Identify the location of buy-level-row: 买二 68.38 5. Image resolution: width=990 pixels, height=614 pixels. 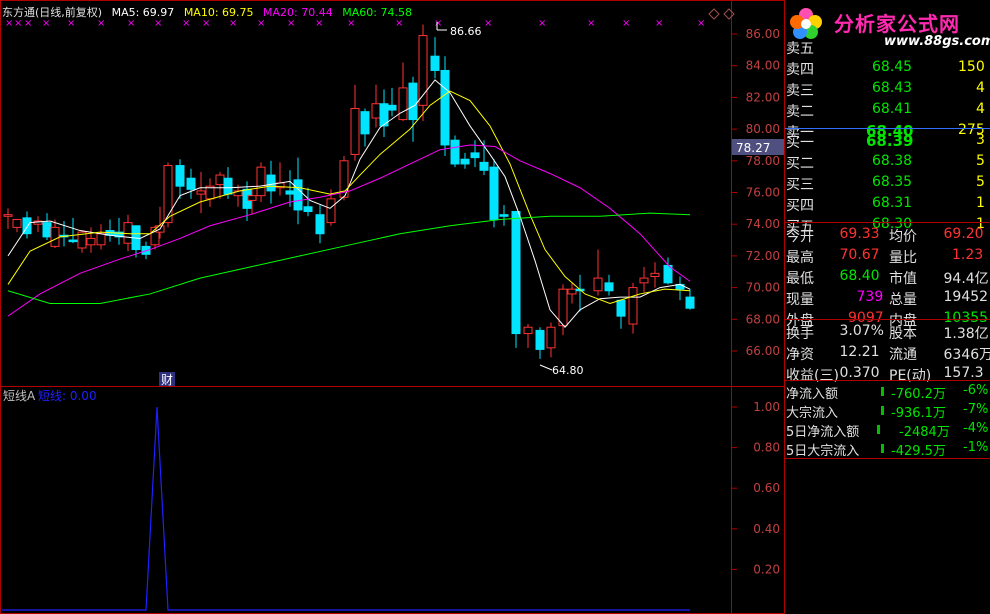
(887, 162).